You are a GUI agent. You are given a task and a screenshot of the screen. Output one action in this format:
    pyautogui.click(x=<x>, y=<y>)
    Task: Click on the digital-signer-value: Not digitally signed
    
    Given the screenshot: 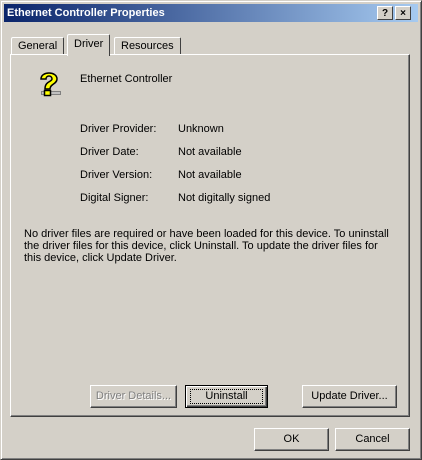 What is the action you would take?
    pyautogui.click(x=224, y=198)
    